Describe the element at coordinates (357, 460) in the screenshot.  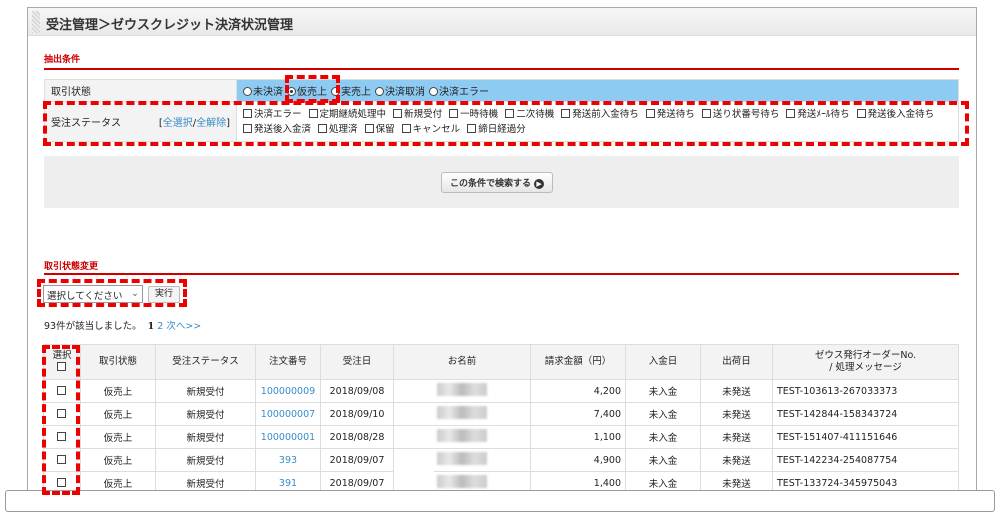
I see `cell-date: 2018/09/07` at that location.